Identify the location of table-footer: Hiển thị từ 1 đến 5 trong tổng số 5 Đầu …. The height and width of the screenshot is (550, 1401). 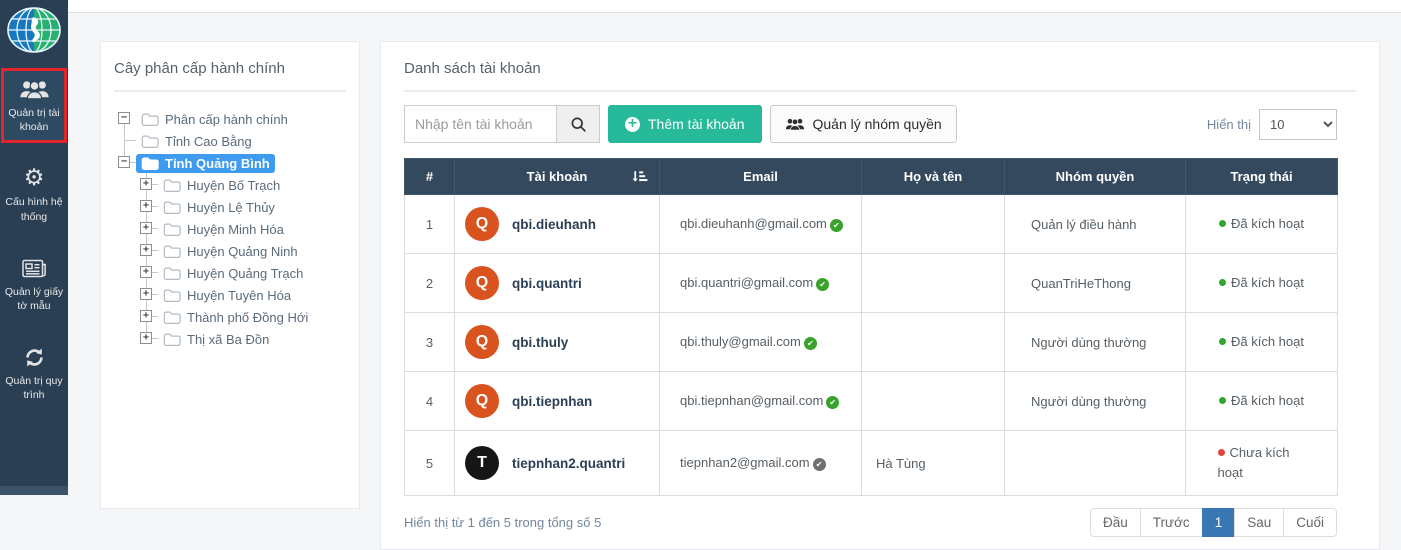
(870, 522).